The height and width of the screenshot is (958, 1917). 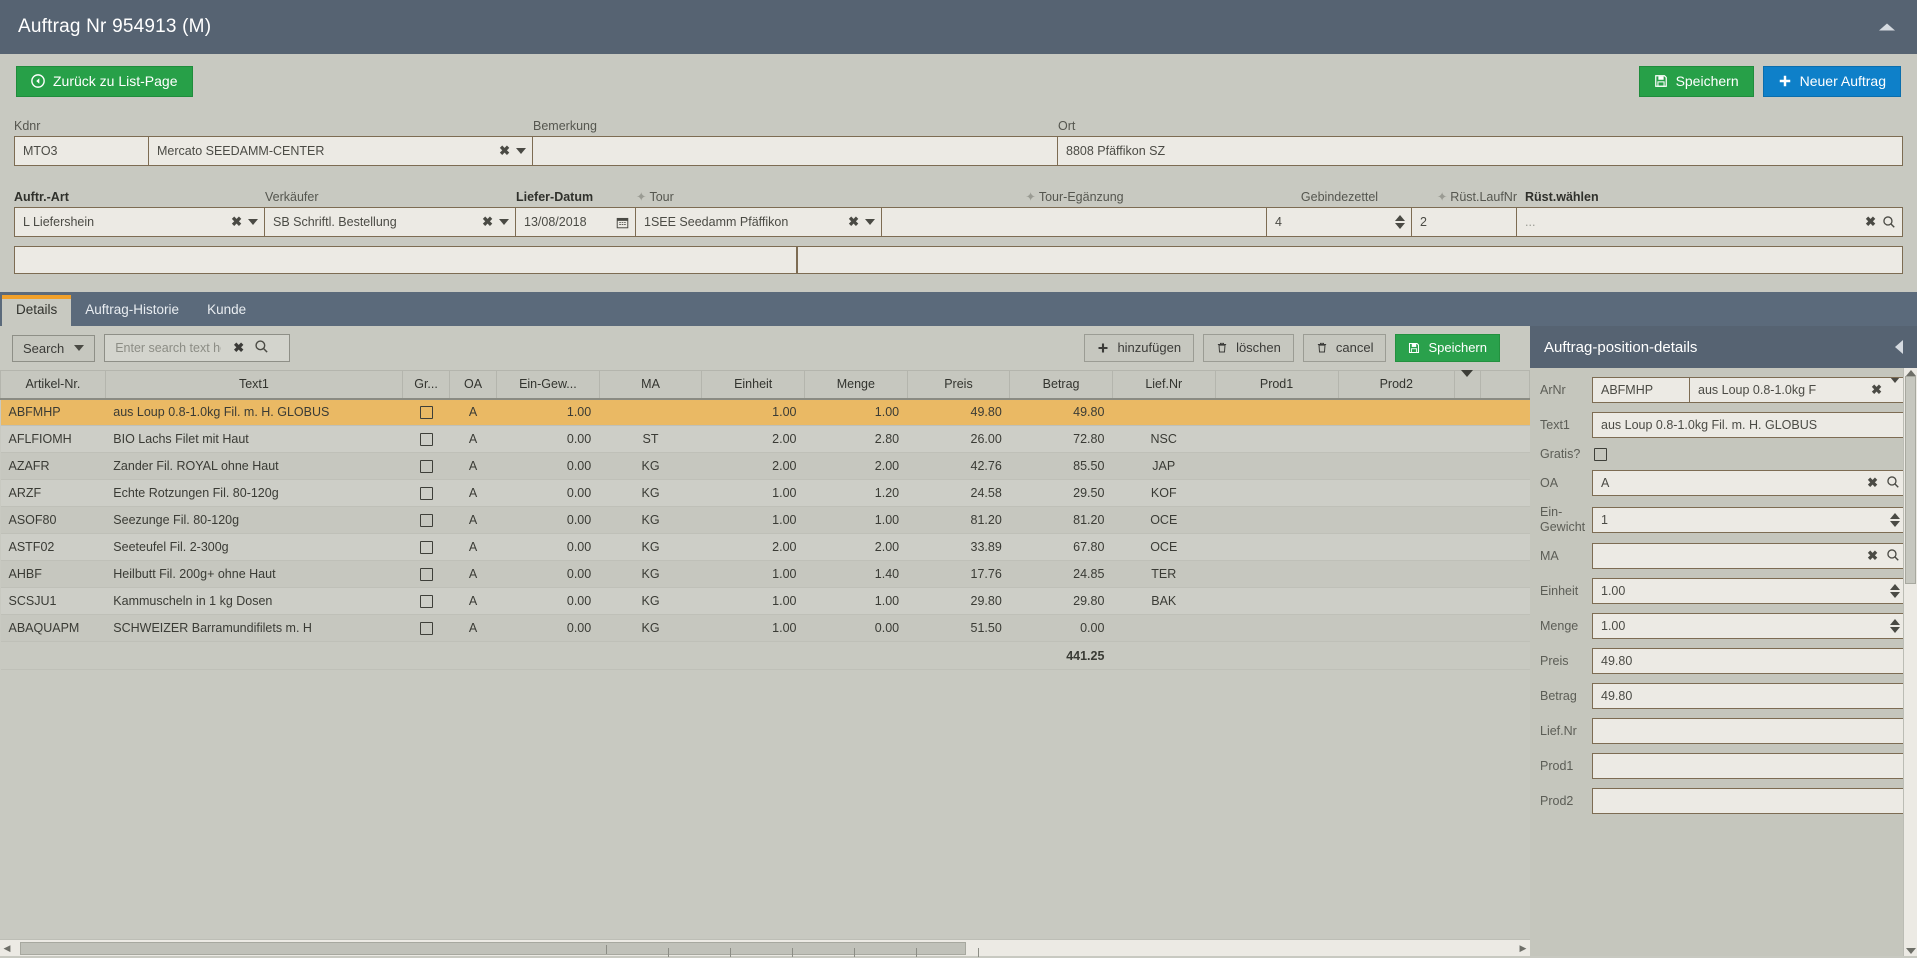 I want to click on scroll-left-arrow: ◀, so click(x=7, y=948).